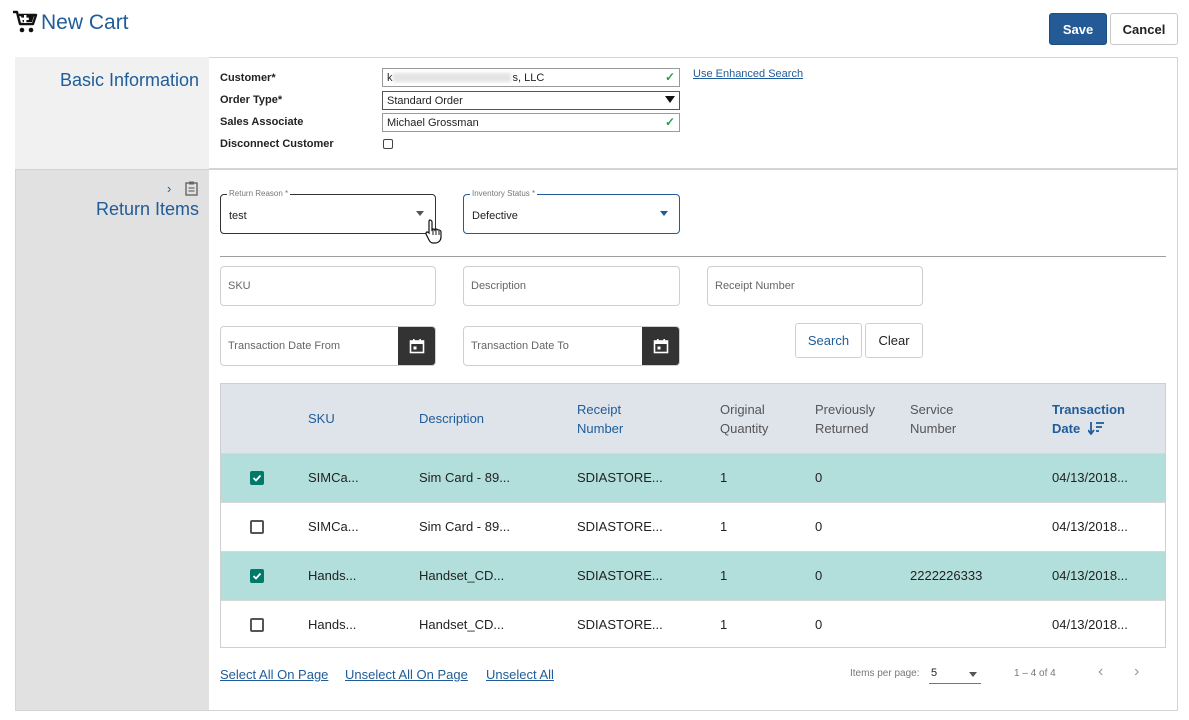  What do you see at coordinates (845, 419) in the screenshot?
I see `previously-returned-column-header: Previously Returned` at bounding box center [845, 419].